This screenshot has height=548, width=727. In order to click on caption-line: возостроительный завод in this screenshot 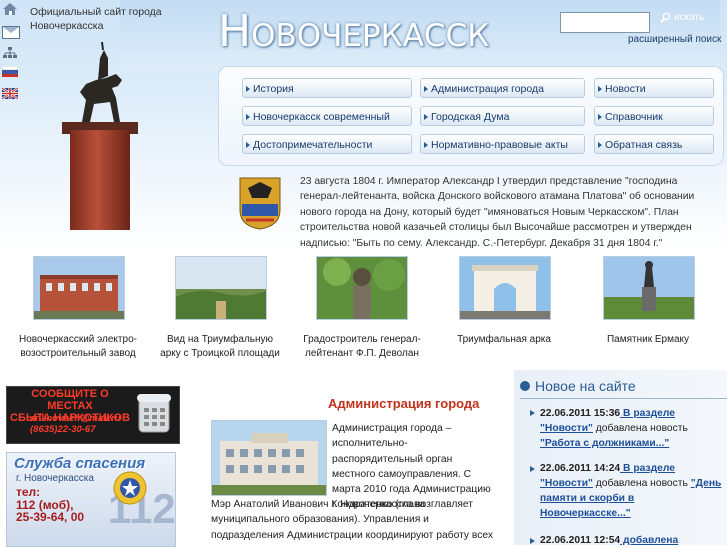, I will do `click(78, 353)`.